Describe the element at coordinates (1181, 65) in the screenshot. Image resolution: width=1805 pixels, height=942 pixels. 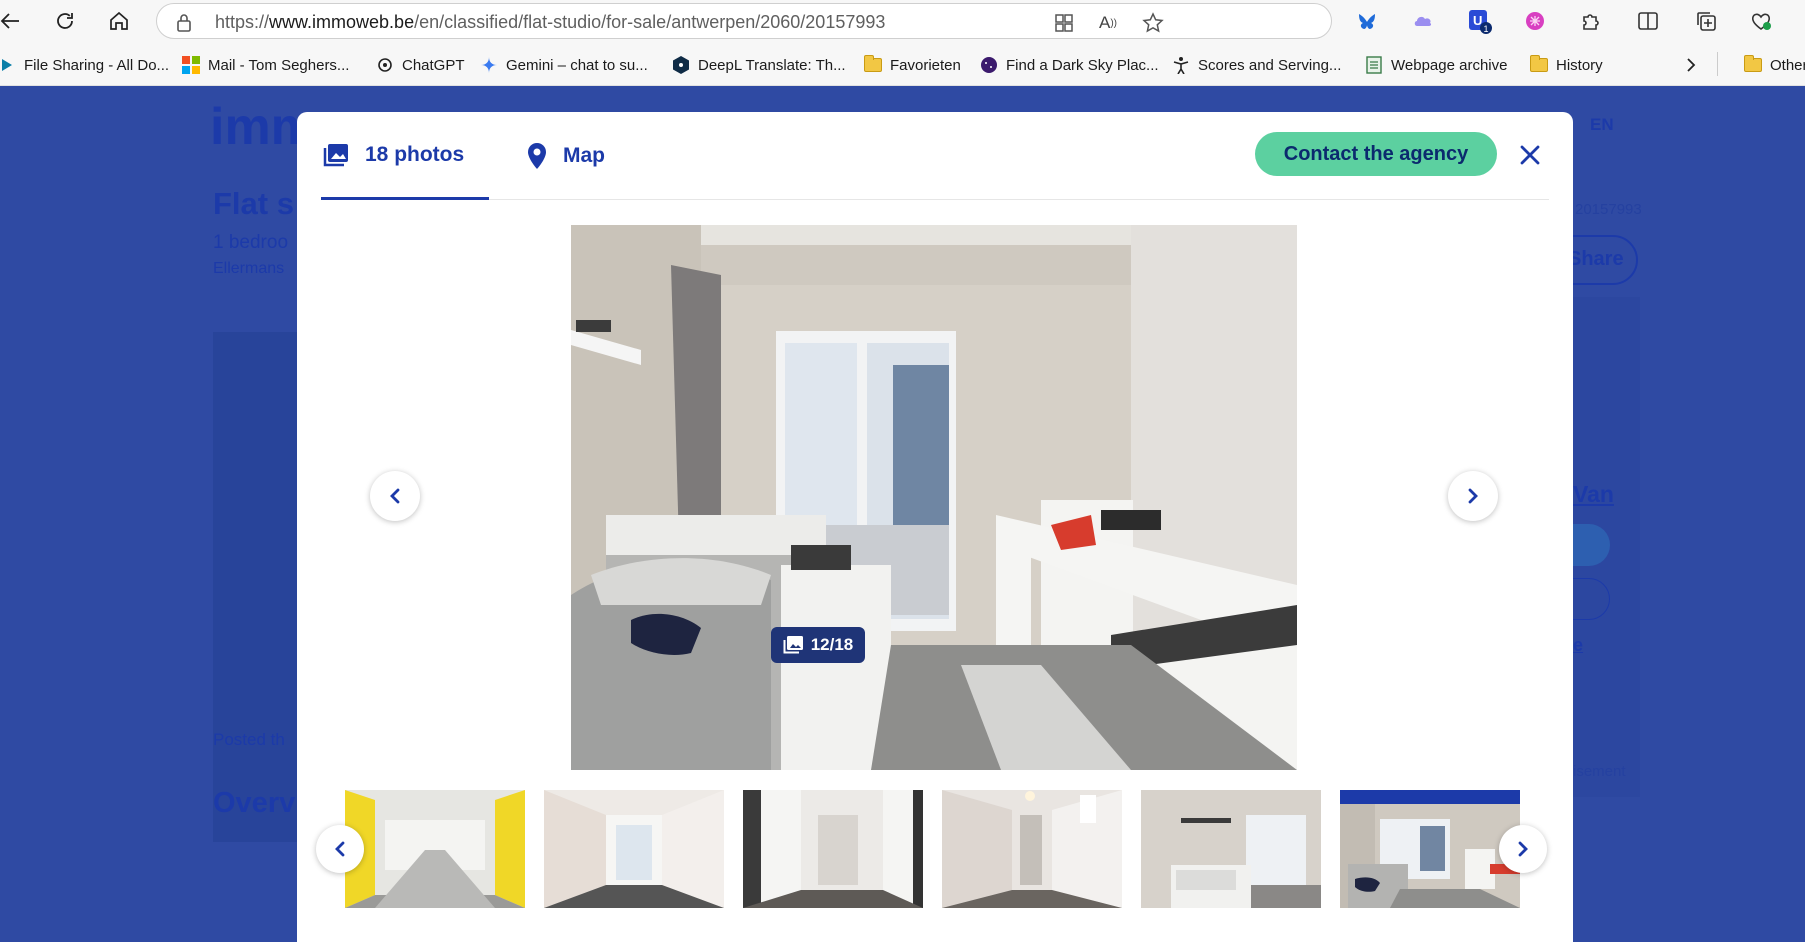
I see `figure-icon` at that location.